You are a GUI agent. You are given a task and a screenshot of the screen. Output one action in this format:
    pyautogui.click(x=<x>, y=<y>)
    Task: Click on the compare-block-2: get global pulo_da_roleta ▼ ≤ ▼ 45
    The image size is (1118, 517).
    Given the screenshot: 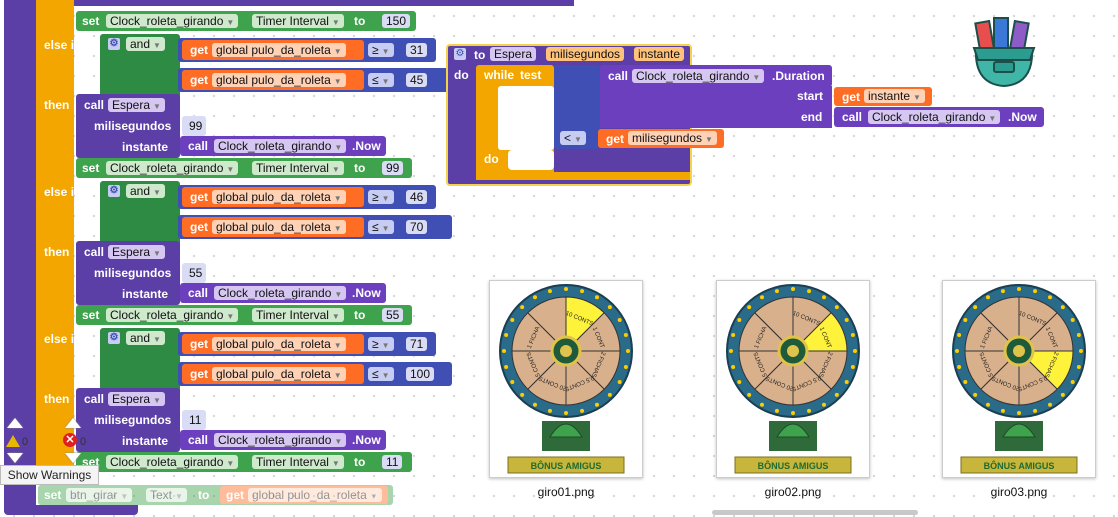 What is the action you would take?
    pyautogui.click(x=315, y=80)
    